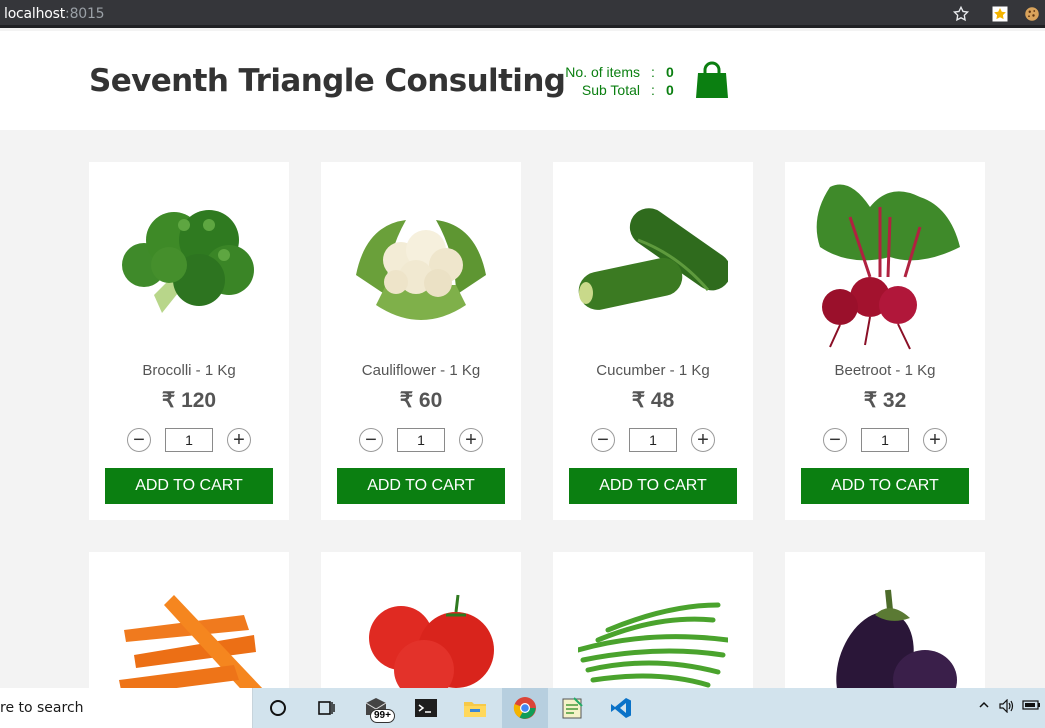  Describe the element at coordinates (382, 716) in the screenshot. I see `notification-badge: 99+` at that location.